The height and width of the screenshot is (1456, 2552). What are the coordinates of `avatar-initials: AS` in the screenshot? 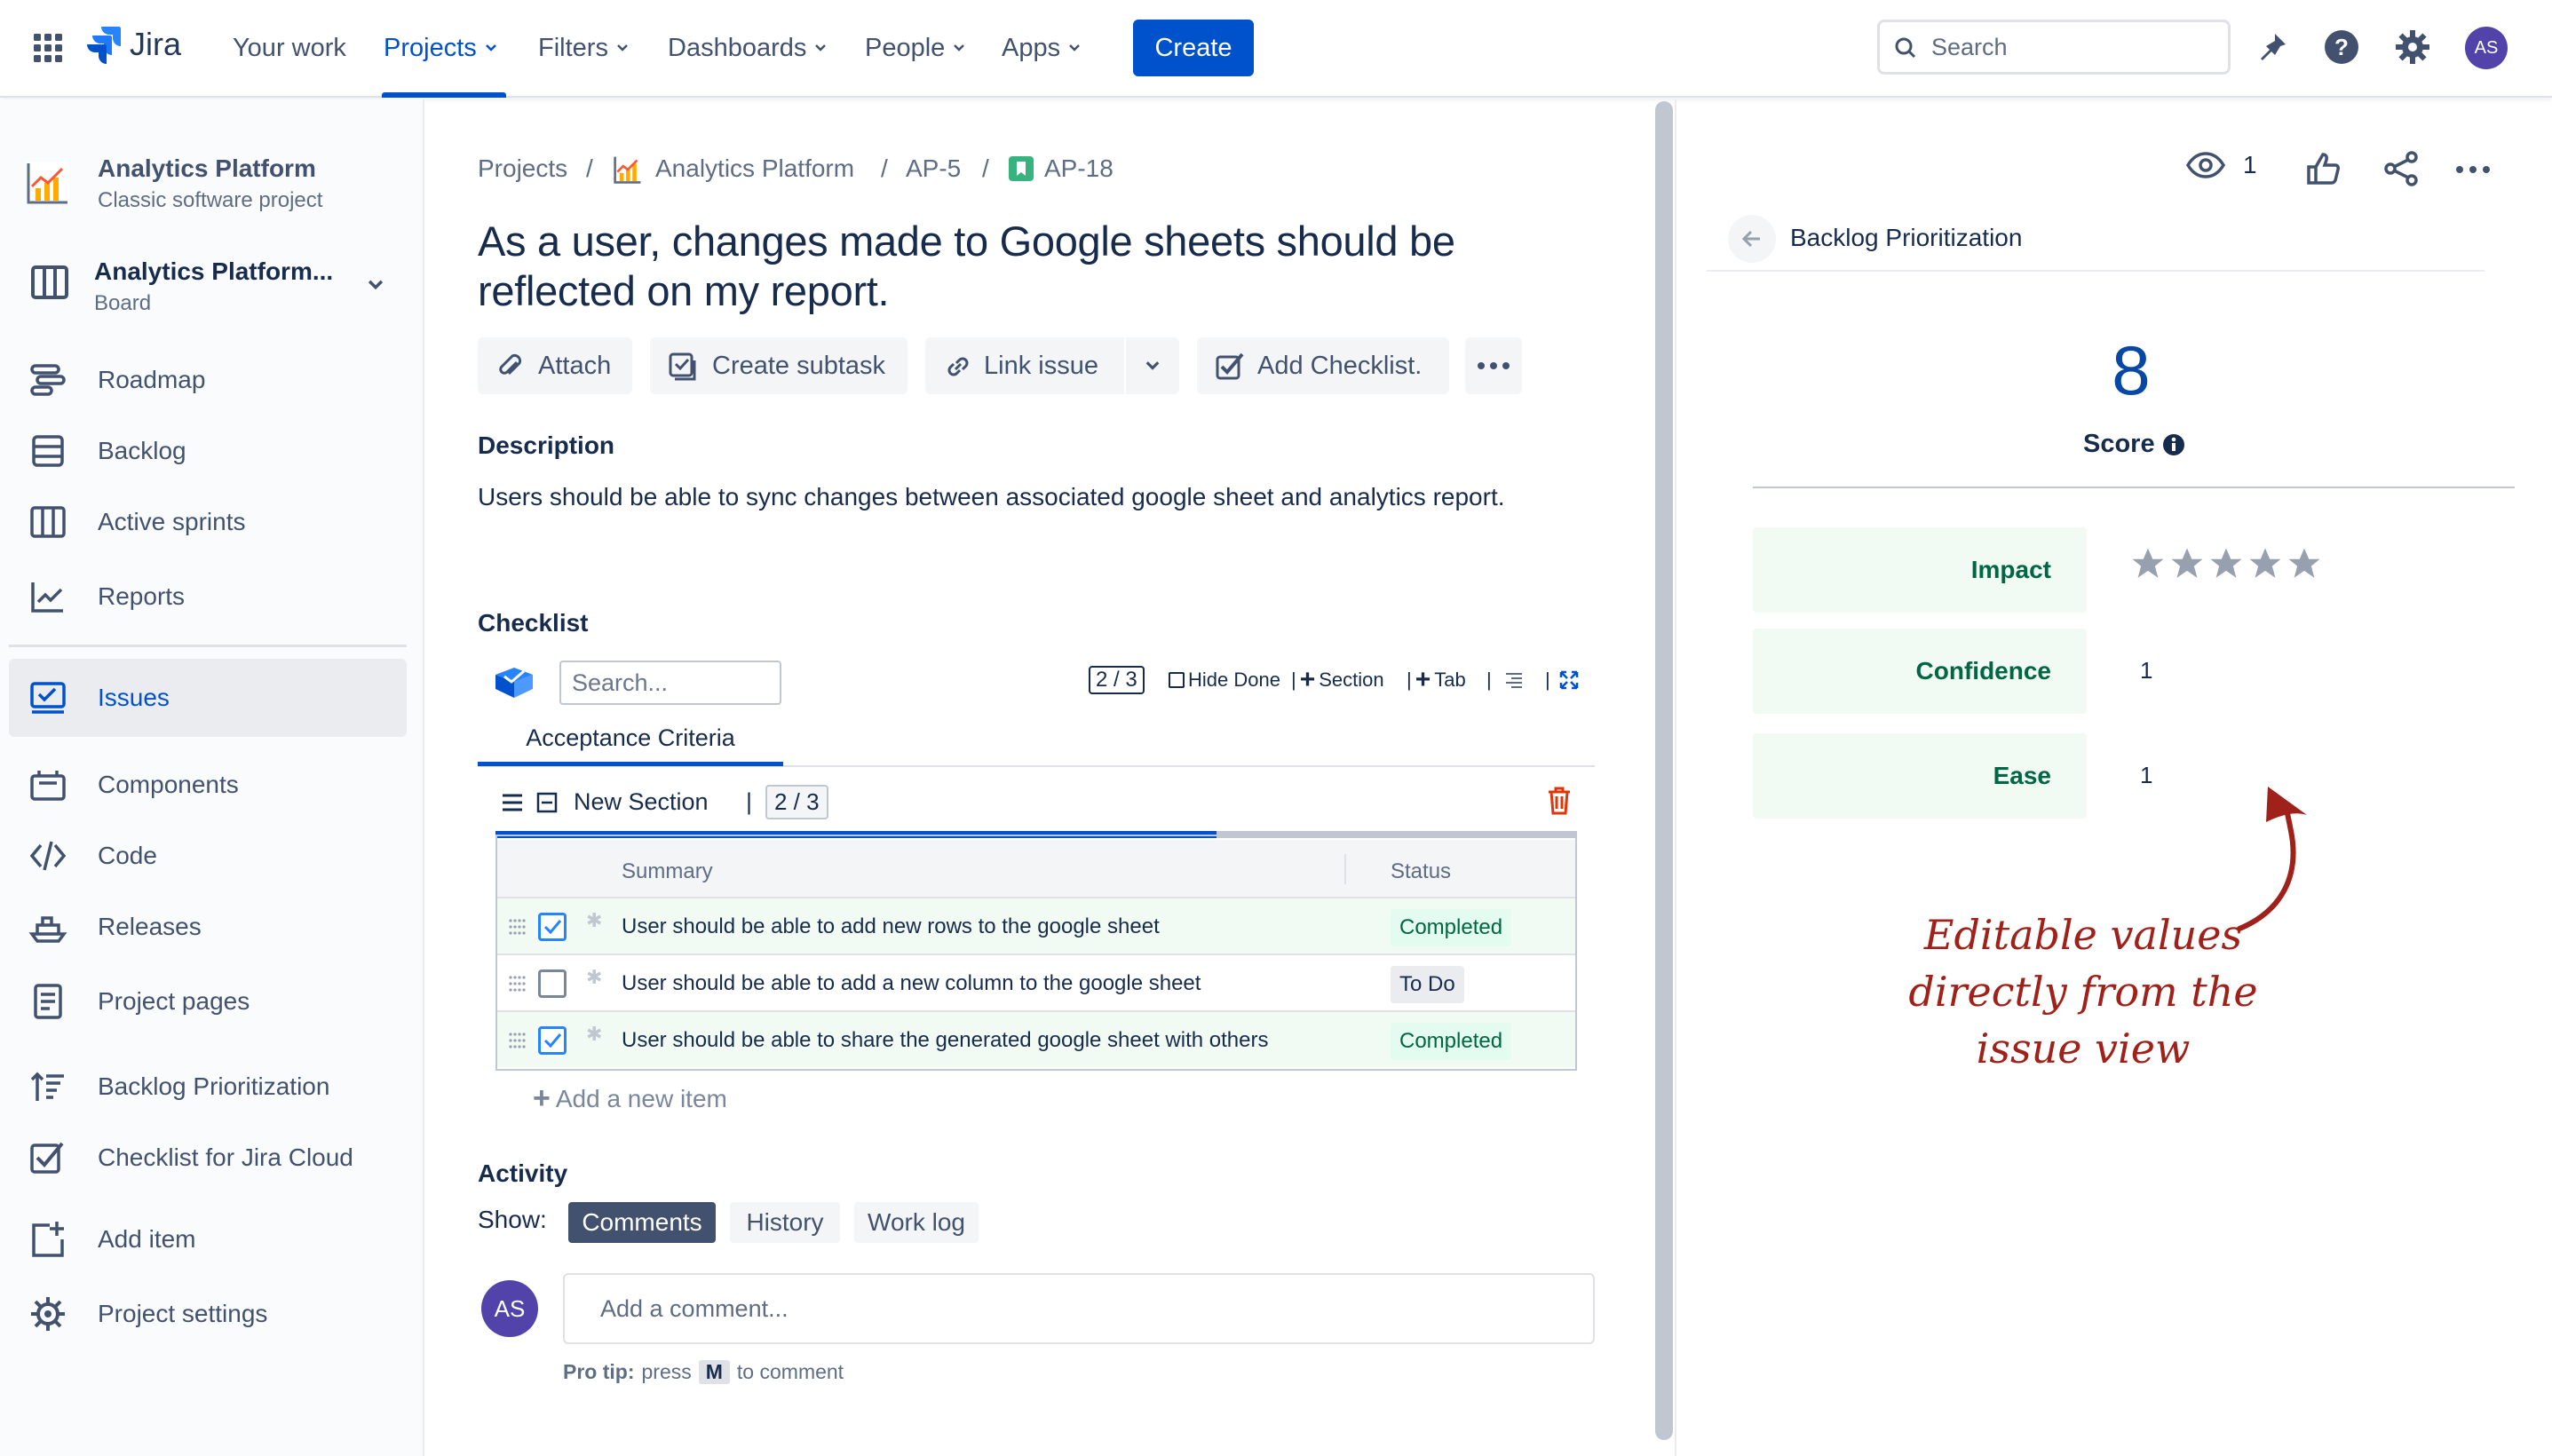 It's located at (510, 1308).